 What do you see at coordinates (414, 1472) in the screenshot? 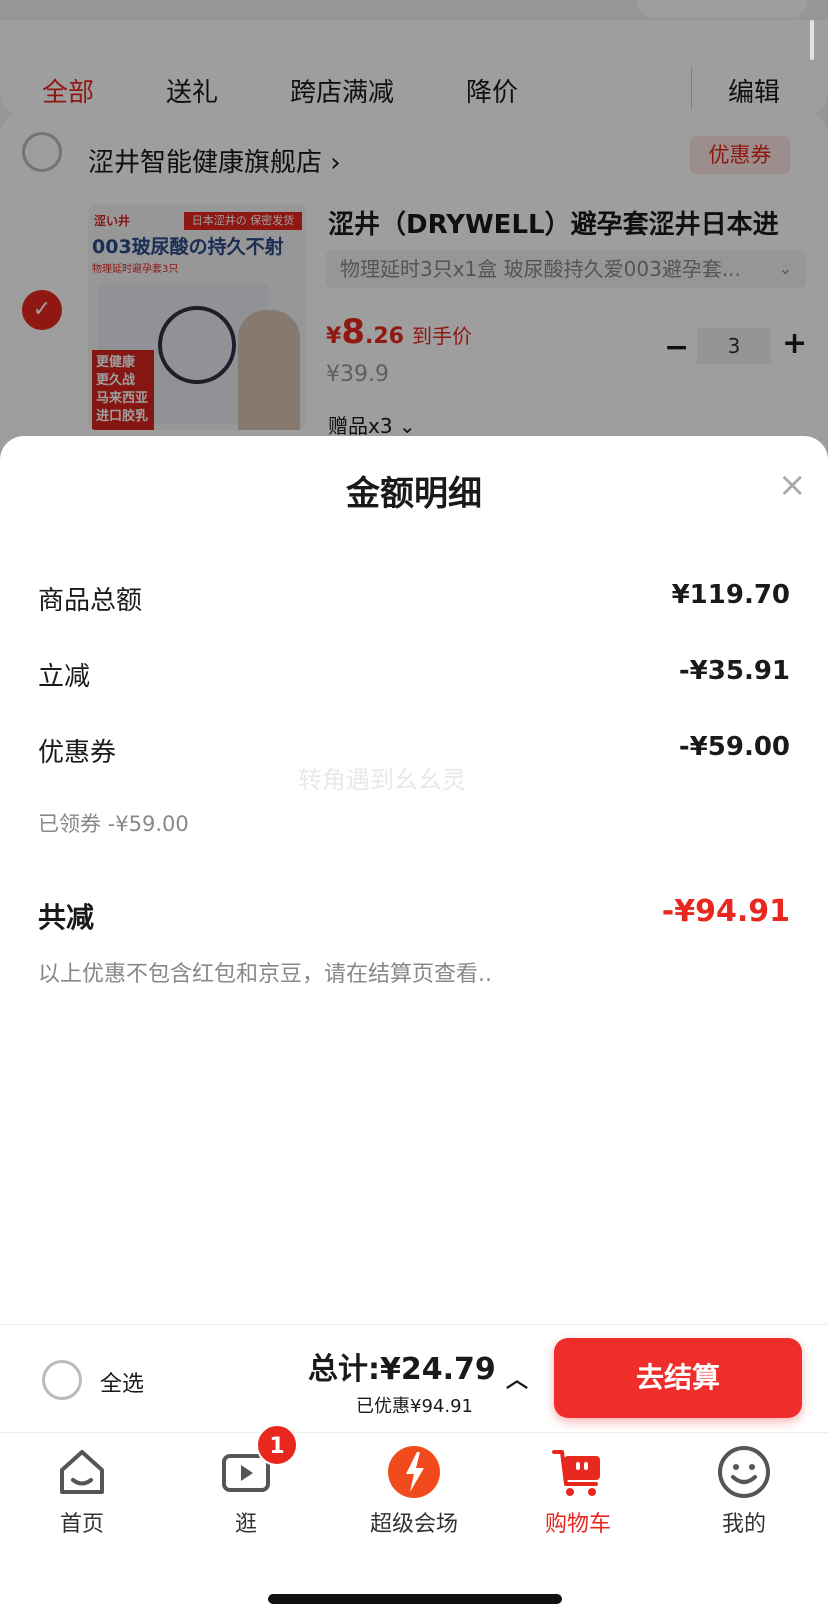
I see `venue-icon` at bounding box center [414, 1472].